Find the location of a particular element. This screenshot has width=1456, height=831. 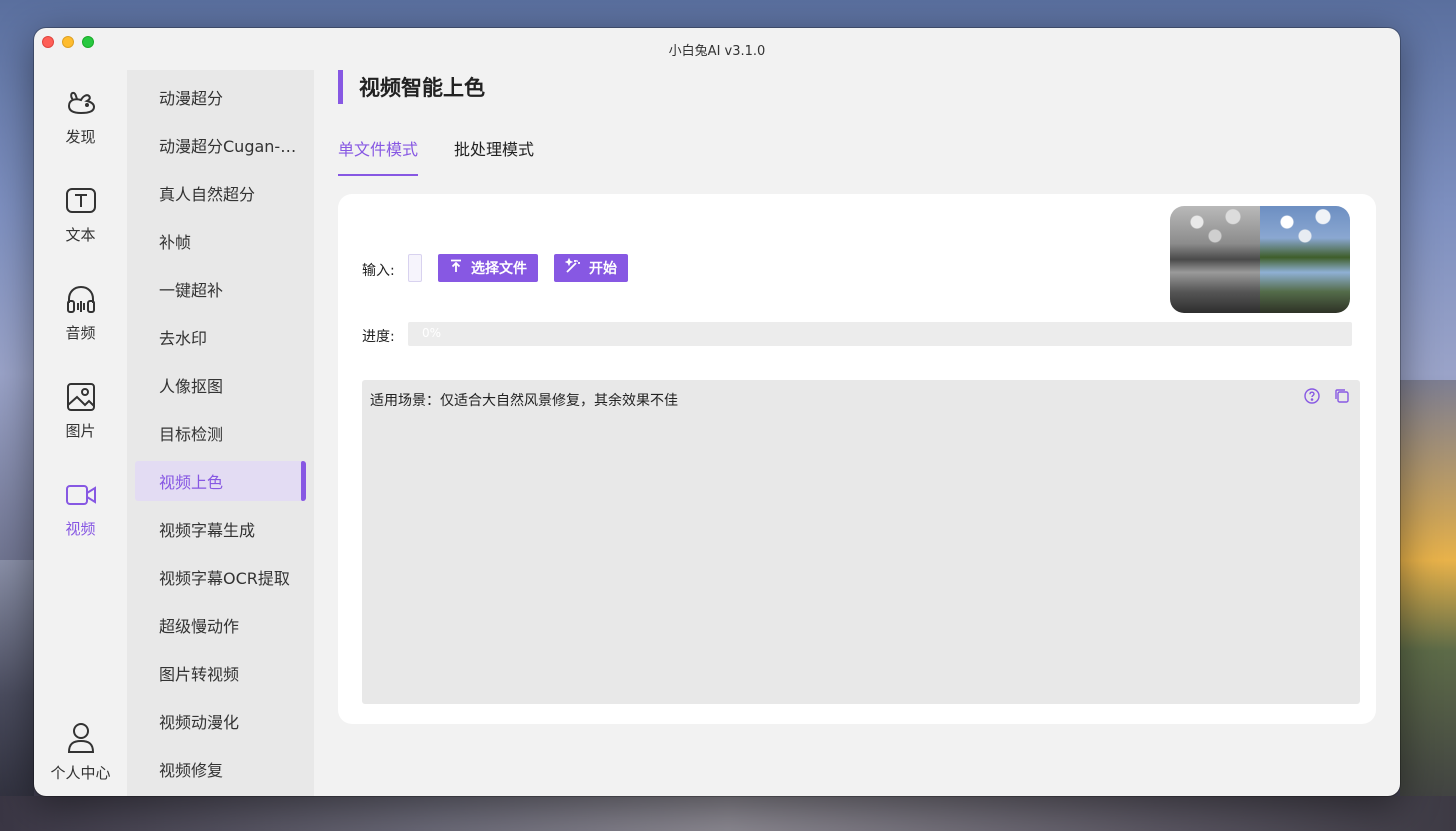

progress-label: 进度: is located at coordinates (378, 337).